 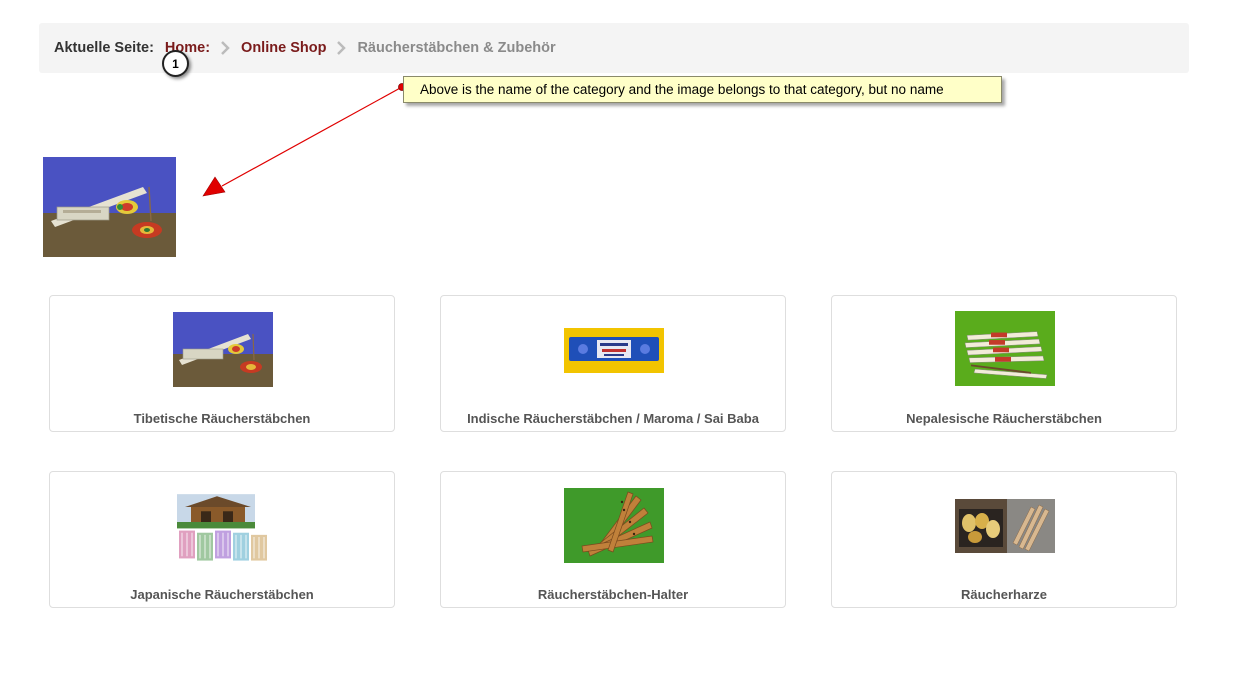 I want to click on category-card: Tibetische Räucherstäbchen, so click(x=222, y=363).